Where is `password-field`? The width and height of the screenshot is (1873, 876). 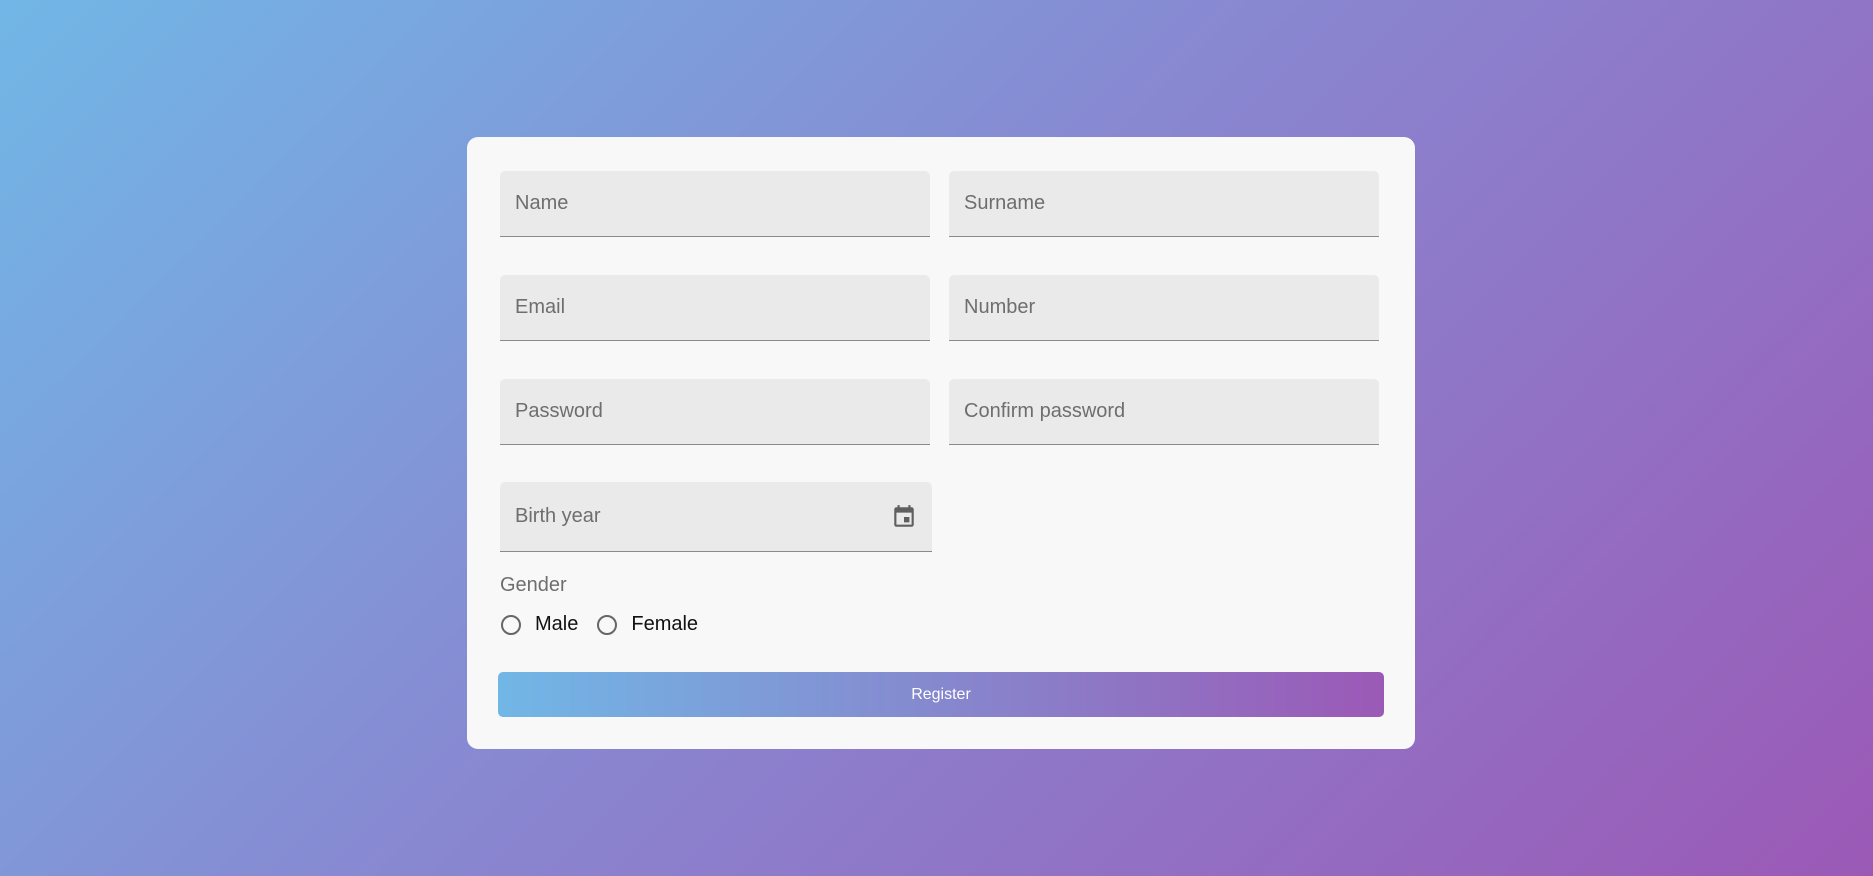
password-field is located at coordinates (715, 412).